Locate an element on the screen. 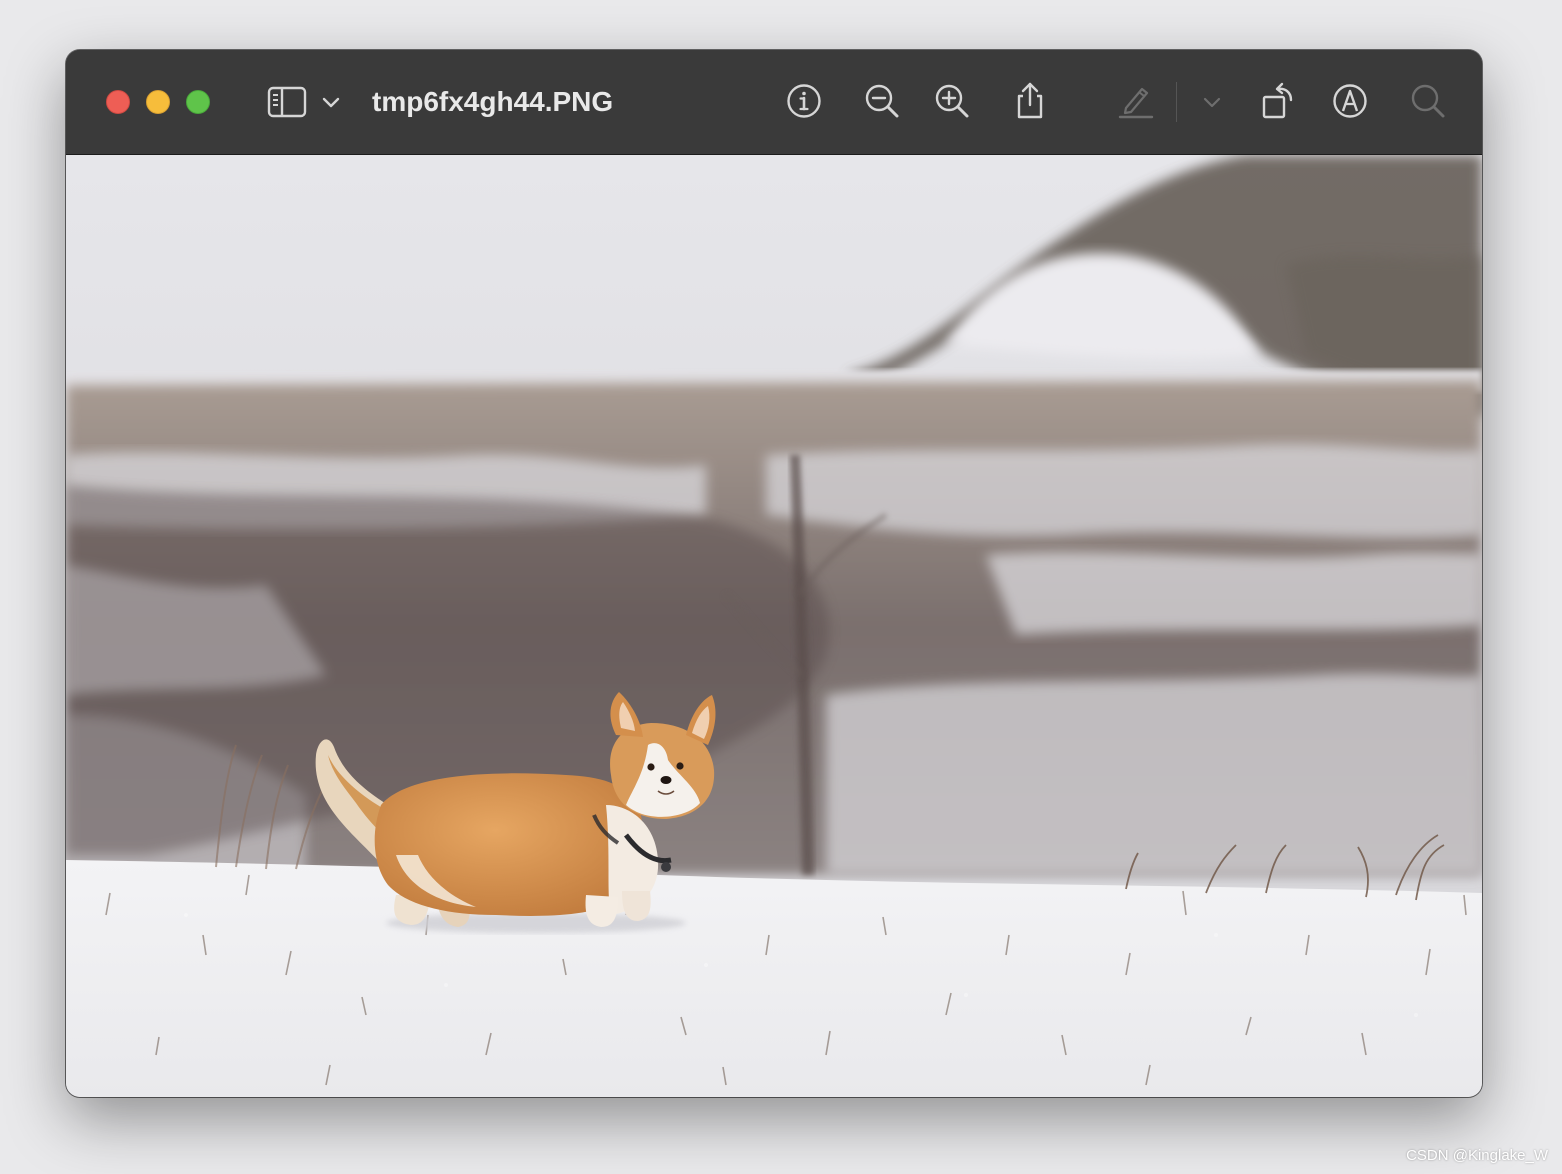  chevron-down-icon is located at coordinates (331, 102).